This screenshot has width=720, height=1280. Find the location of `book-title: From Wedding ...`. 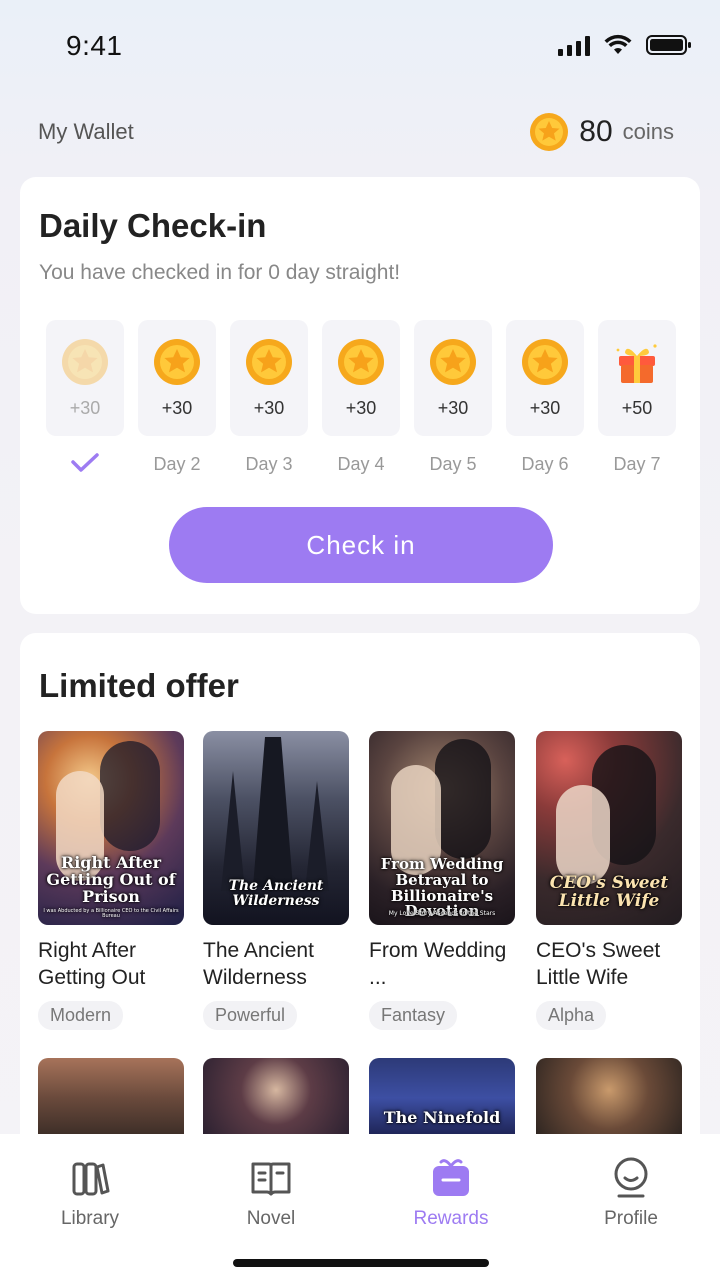

book-title: From Wedding ... is located at coordinates (438, 964).